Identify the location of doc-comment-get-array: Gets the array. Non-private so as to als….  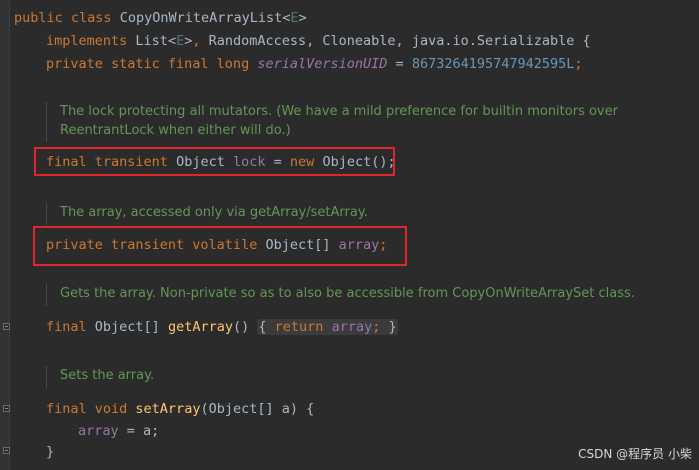
(372, 295).